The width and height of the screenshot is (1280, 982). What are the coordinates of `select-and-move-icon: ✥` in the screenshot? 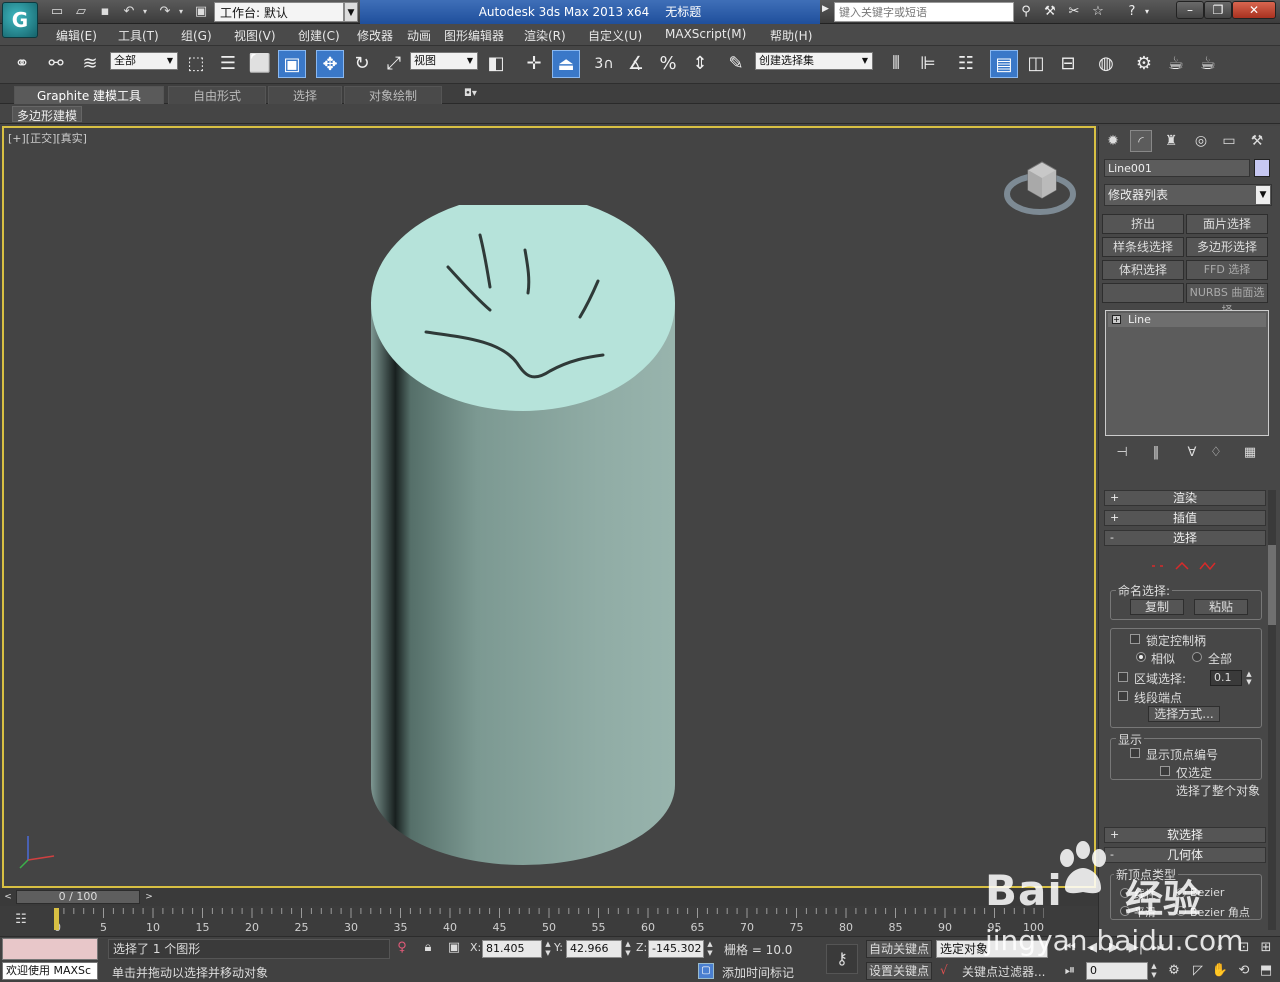 It's located at (330, 64).